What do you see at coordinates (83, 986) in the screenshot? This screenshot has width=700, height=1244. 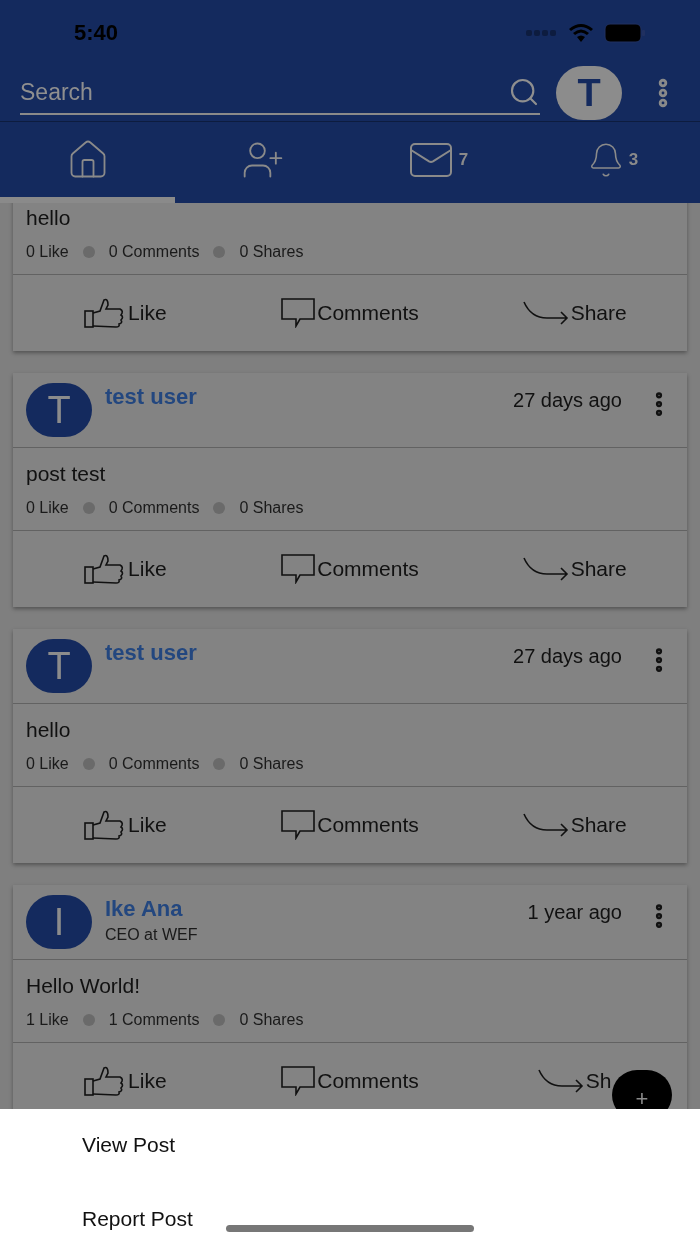 I see `post-text: Hello World!` at bounding box center [83, 986].